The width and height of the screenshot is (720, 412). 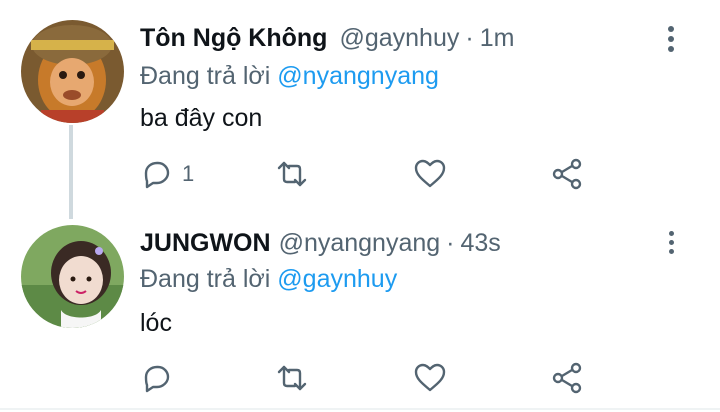 I want to click on reply-mention-link: @nyangnyang, so click(x=358, y=76).